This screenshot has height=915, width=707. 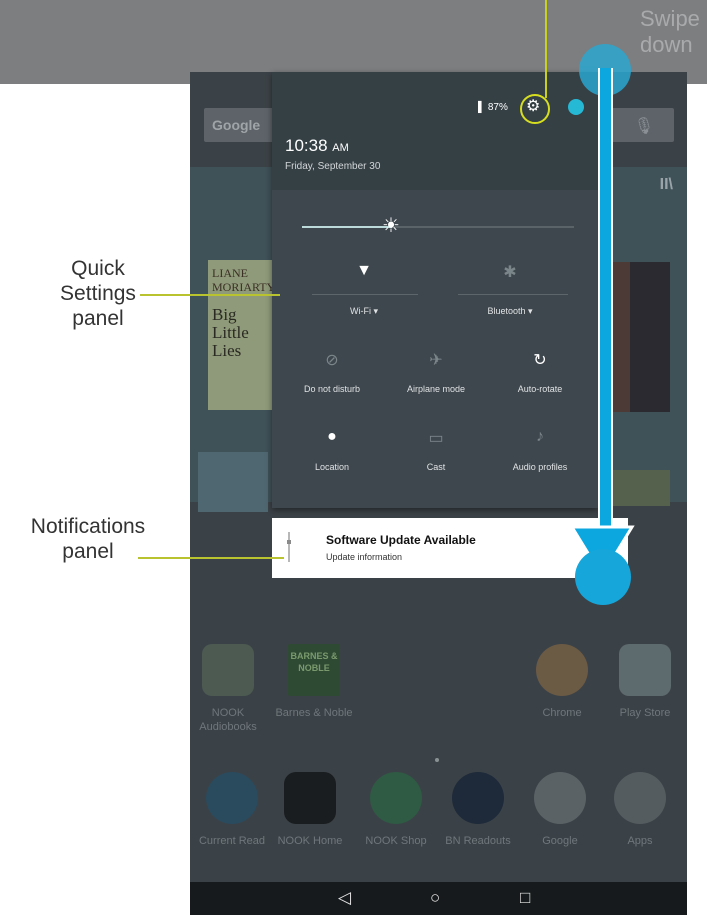 What do you see at coordinates (228, 720) in the screenshot?
I see `app-label: NOOK Audiobooks` at bounding box center [228, 720].